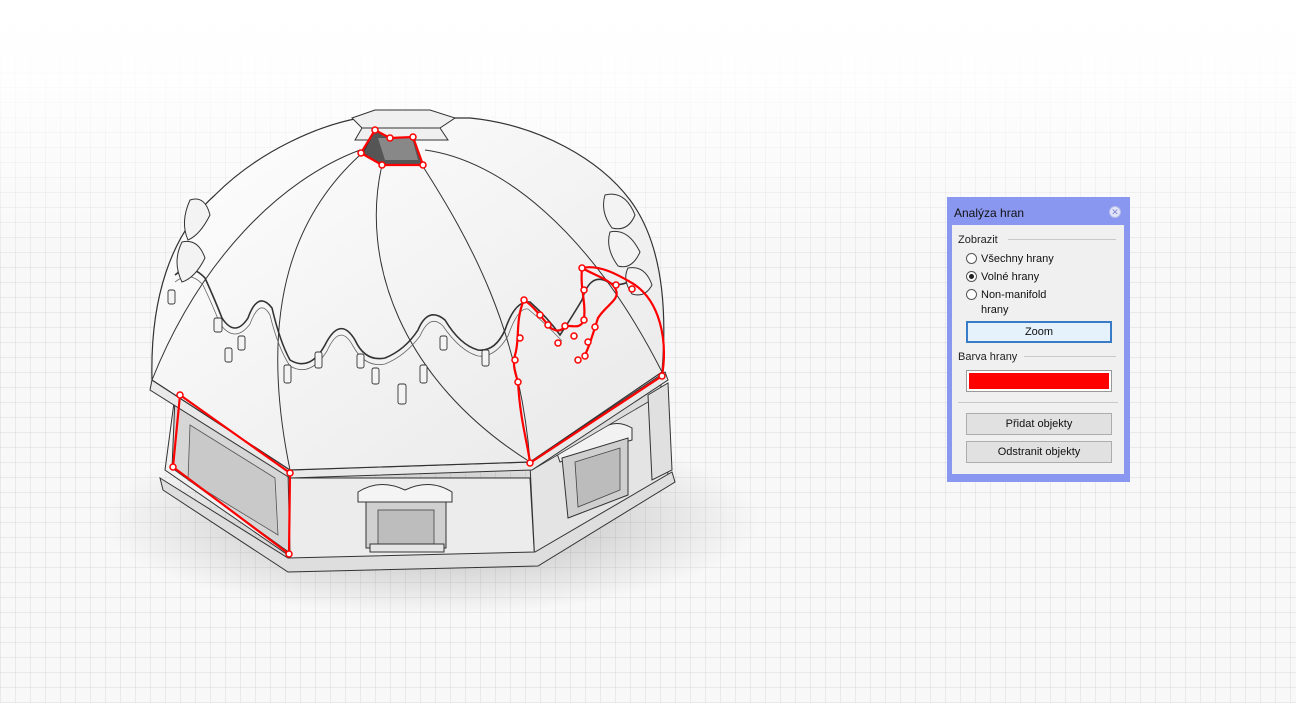 The image size is (1296, 703). What do you see at coordinates (1070, 356) in the screenshot?
I see `edge-color-divider` at bounding box center [1070, 356].